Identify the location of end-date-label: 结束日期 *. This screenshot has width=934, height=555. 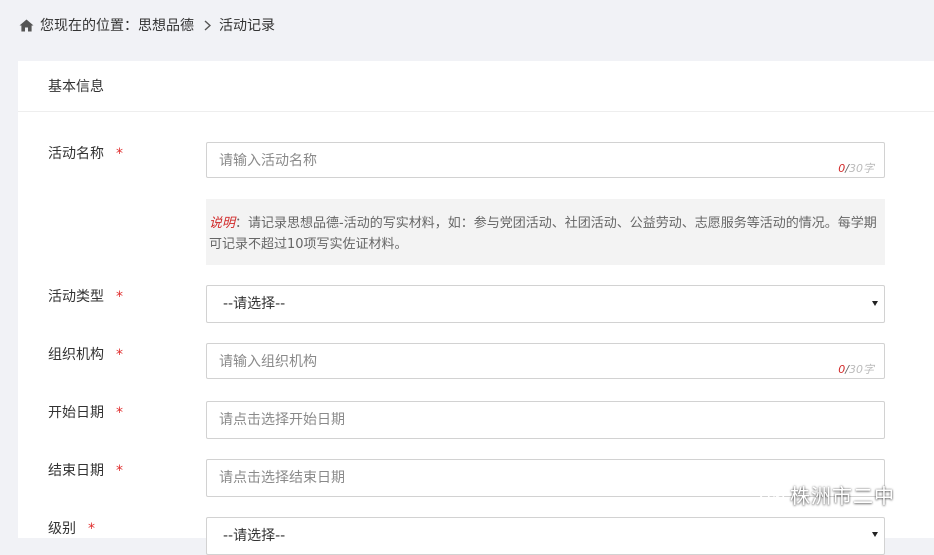
(85, 470).